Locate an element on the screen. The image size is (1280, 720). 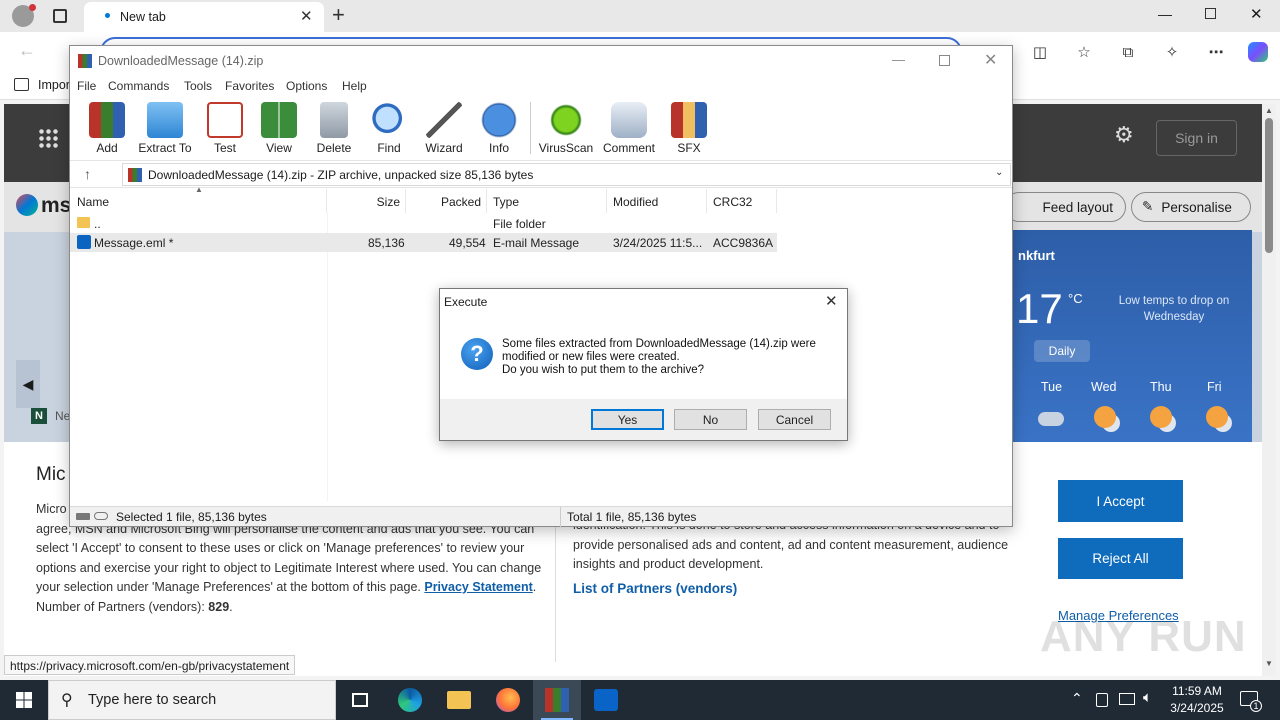
menu-help: Help is located at coordinates (354, 86).